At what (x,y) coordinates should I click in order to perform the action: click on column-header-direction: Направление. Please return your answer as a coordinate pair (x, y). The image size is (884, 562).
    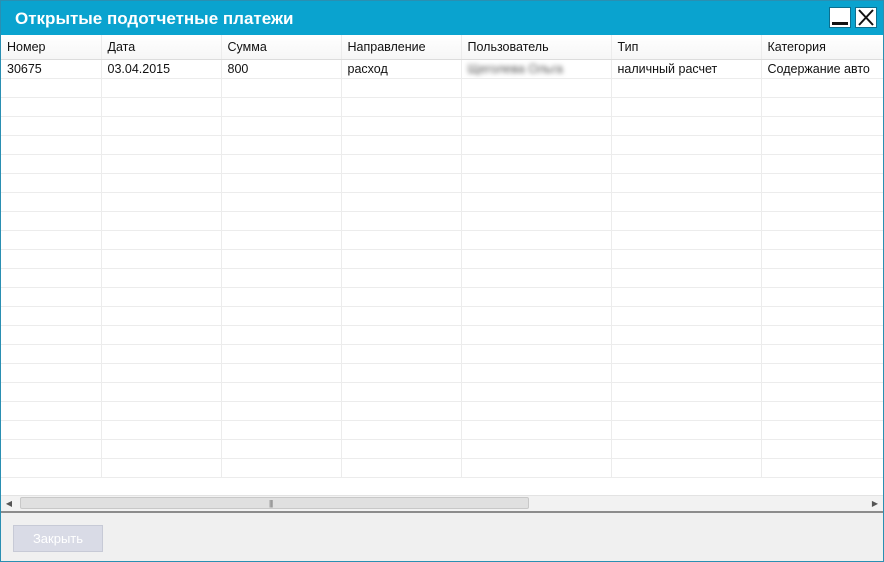
    Looking at the image, I should click on (401, 47).